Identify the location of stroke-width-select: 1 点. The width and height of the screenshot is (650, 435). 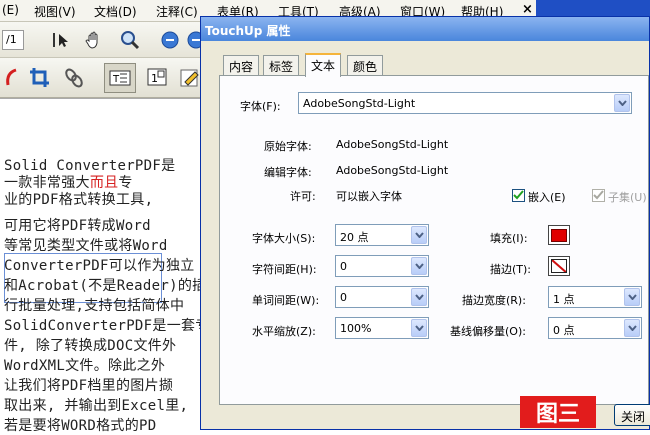
(595, 297).